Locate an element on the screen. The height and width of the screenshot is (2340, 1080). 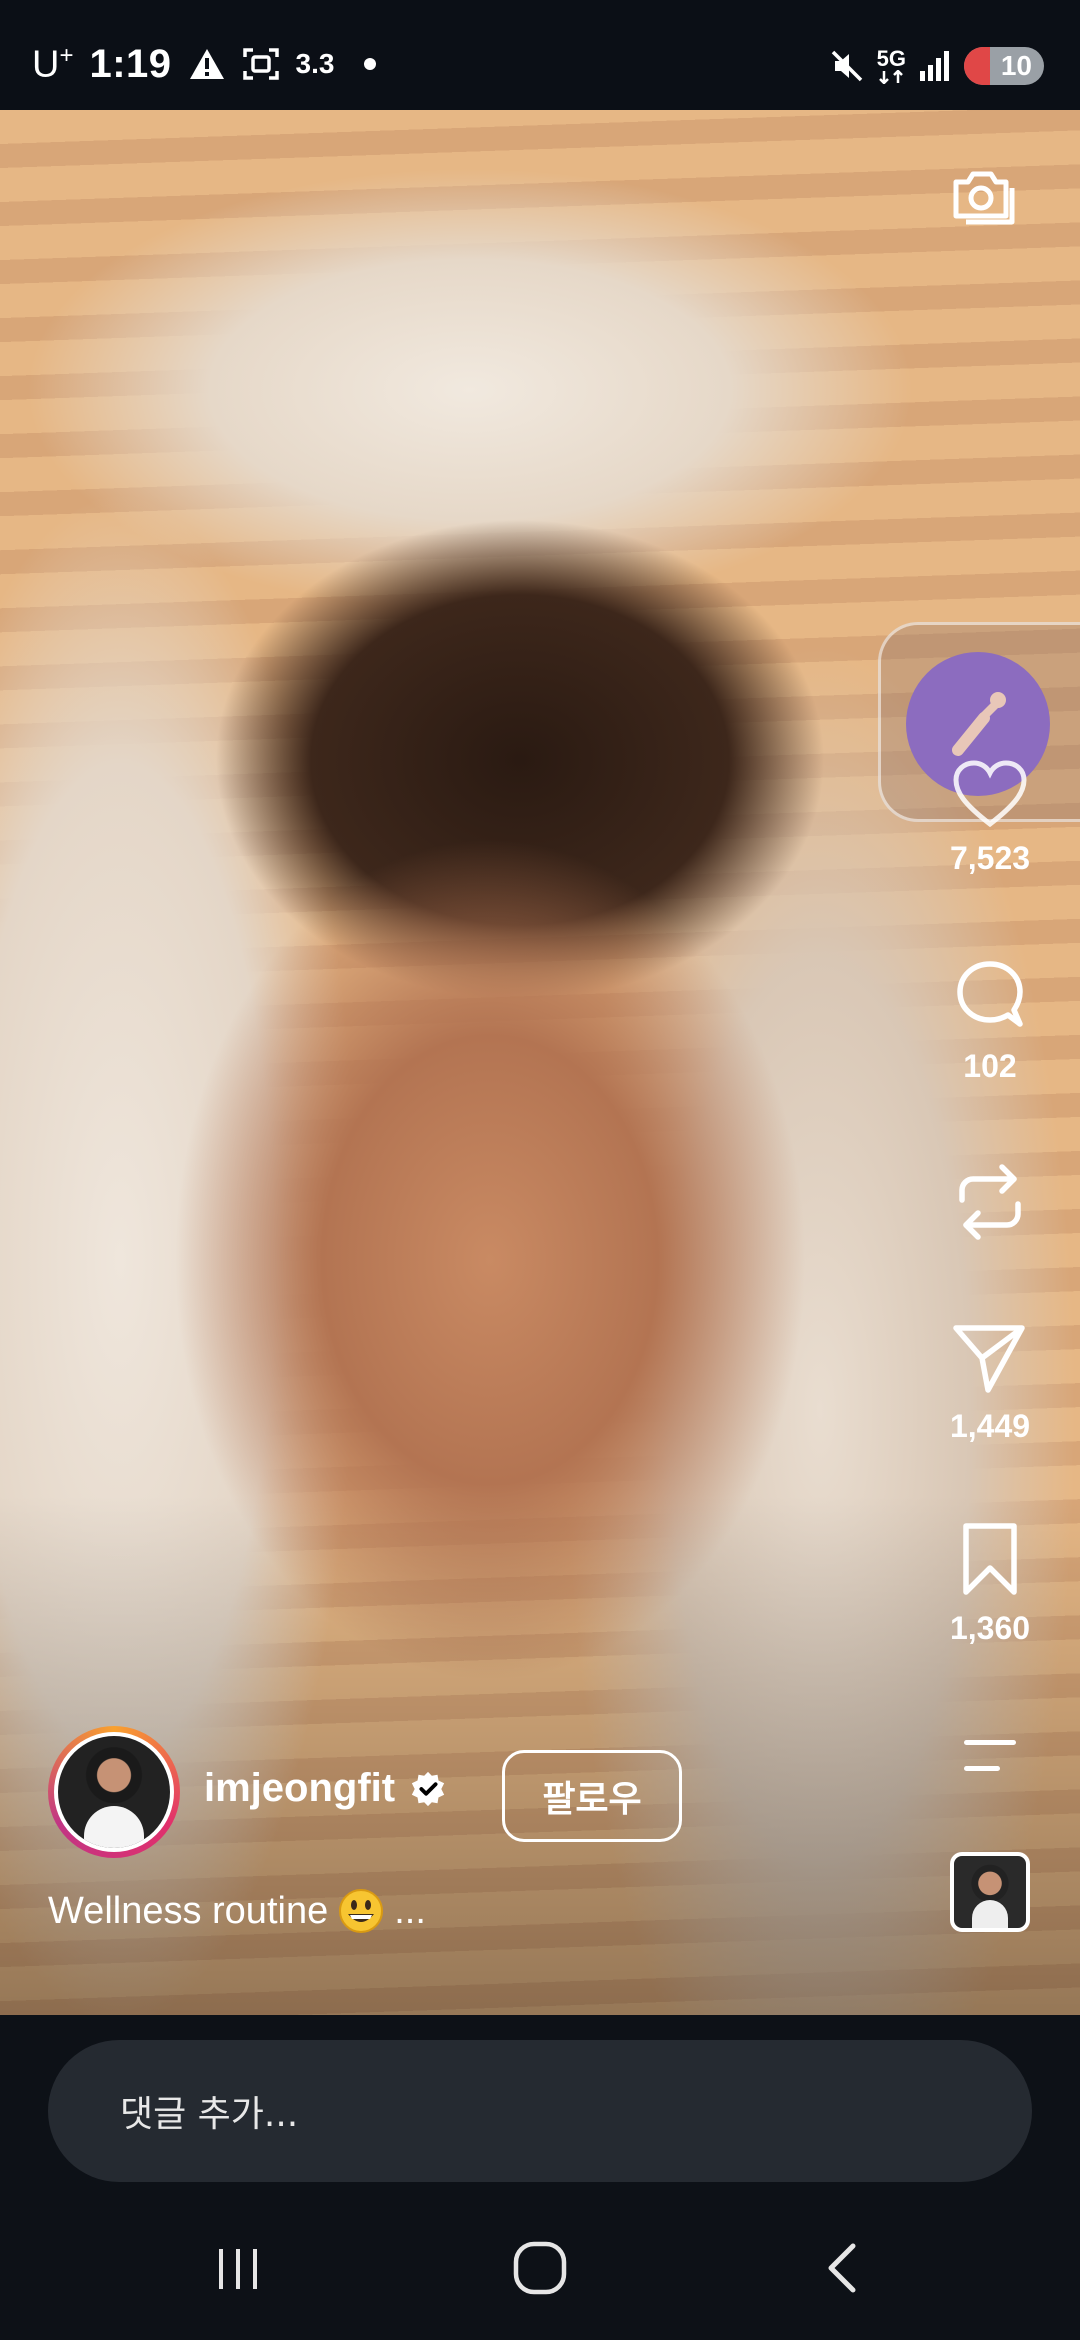
bookmark-icon is located at coordinates (990, 1559).